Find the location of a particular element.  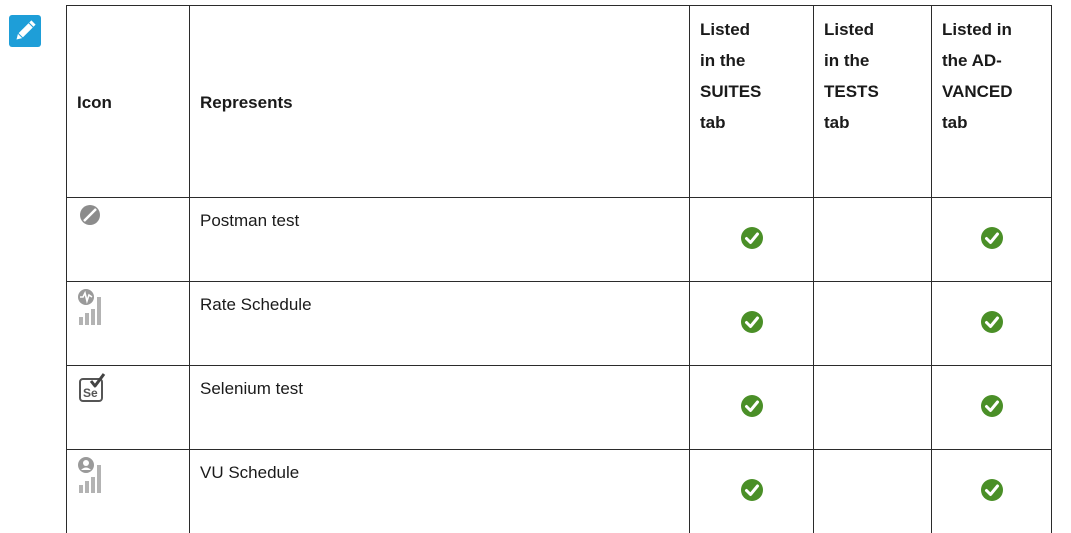

header-tests-line: TESTS is located at coordinates (872, 91).